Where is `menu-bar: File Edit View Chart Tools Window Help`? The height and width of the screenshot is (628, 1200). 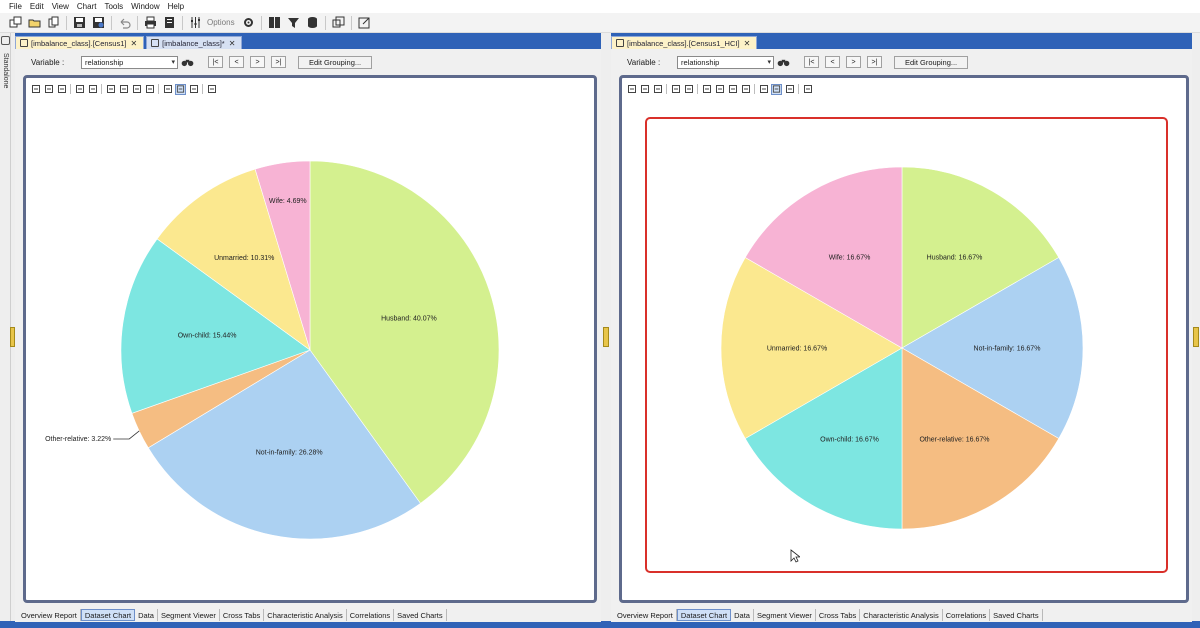 menu-bar: File Edit View Chart Tools Window Help is located at coordinates (600, 6).